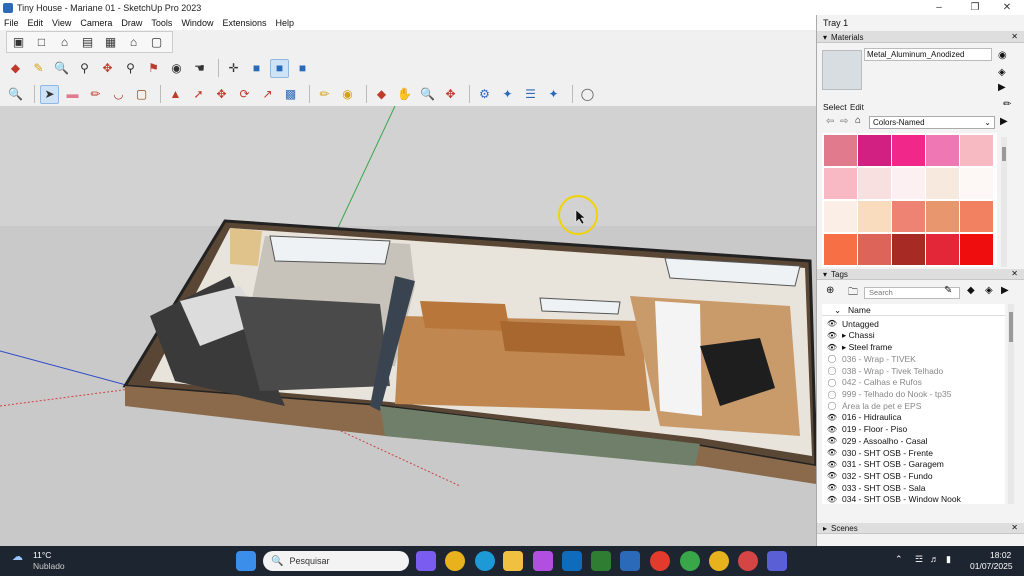 The image size is (1024, 576). I want to click on teams-icon, so click(543, 561).